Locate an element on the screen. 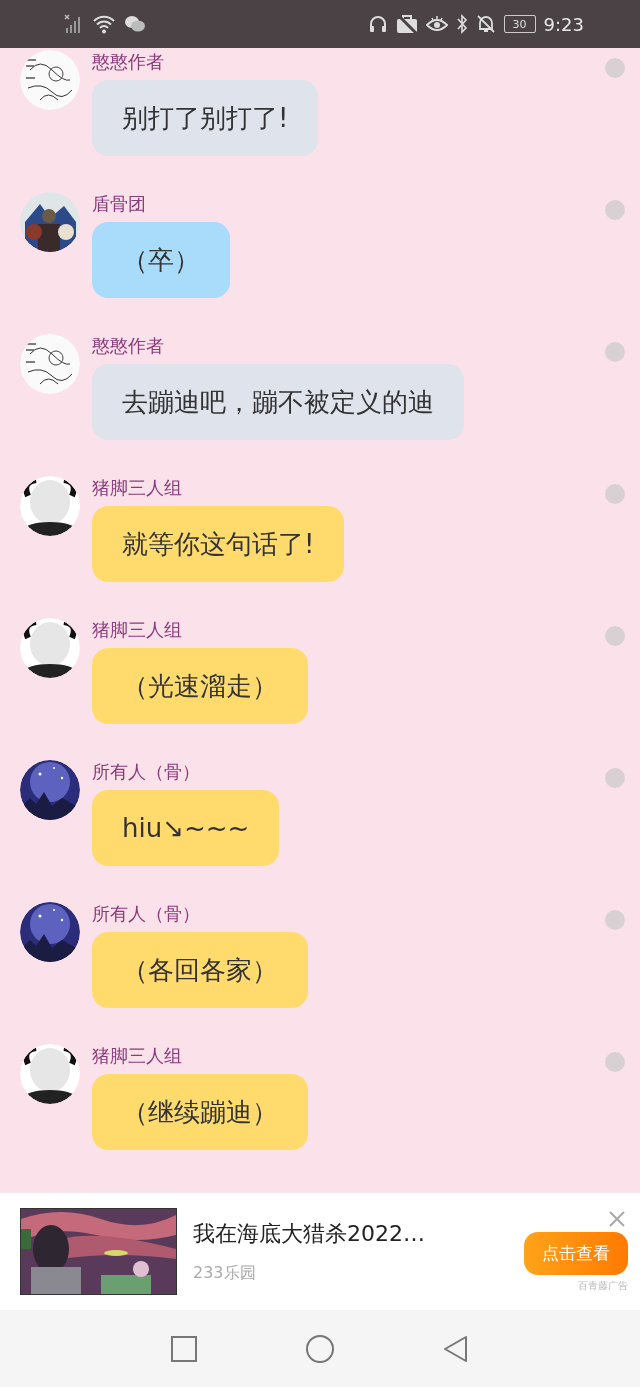 The image size is (640, 1387). briefcase-off-icon is located at coordinates (406, 24).